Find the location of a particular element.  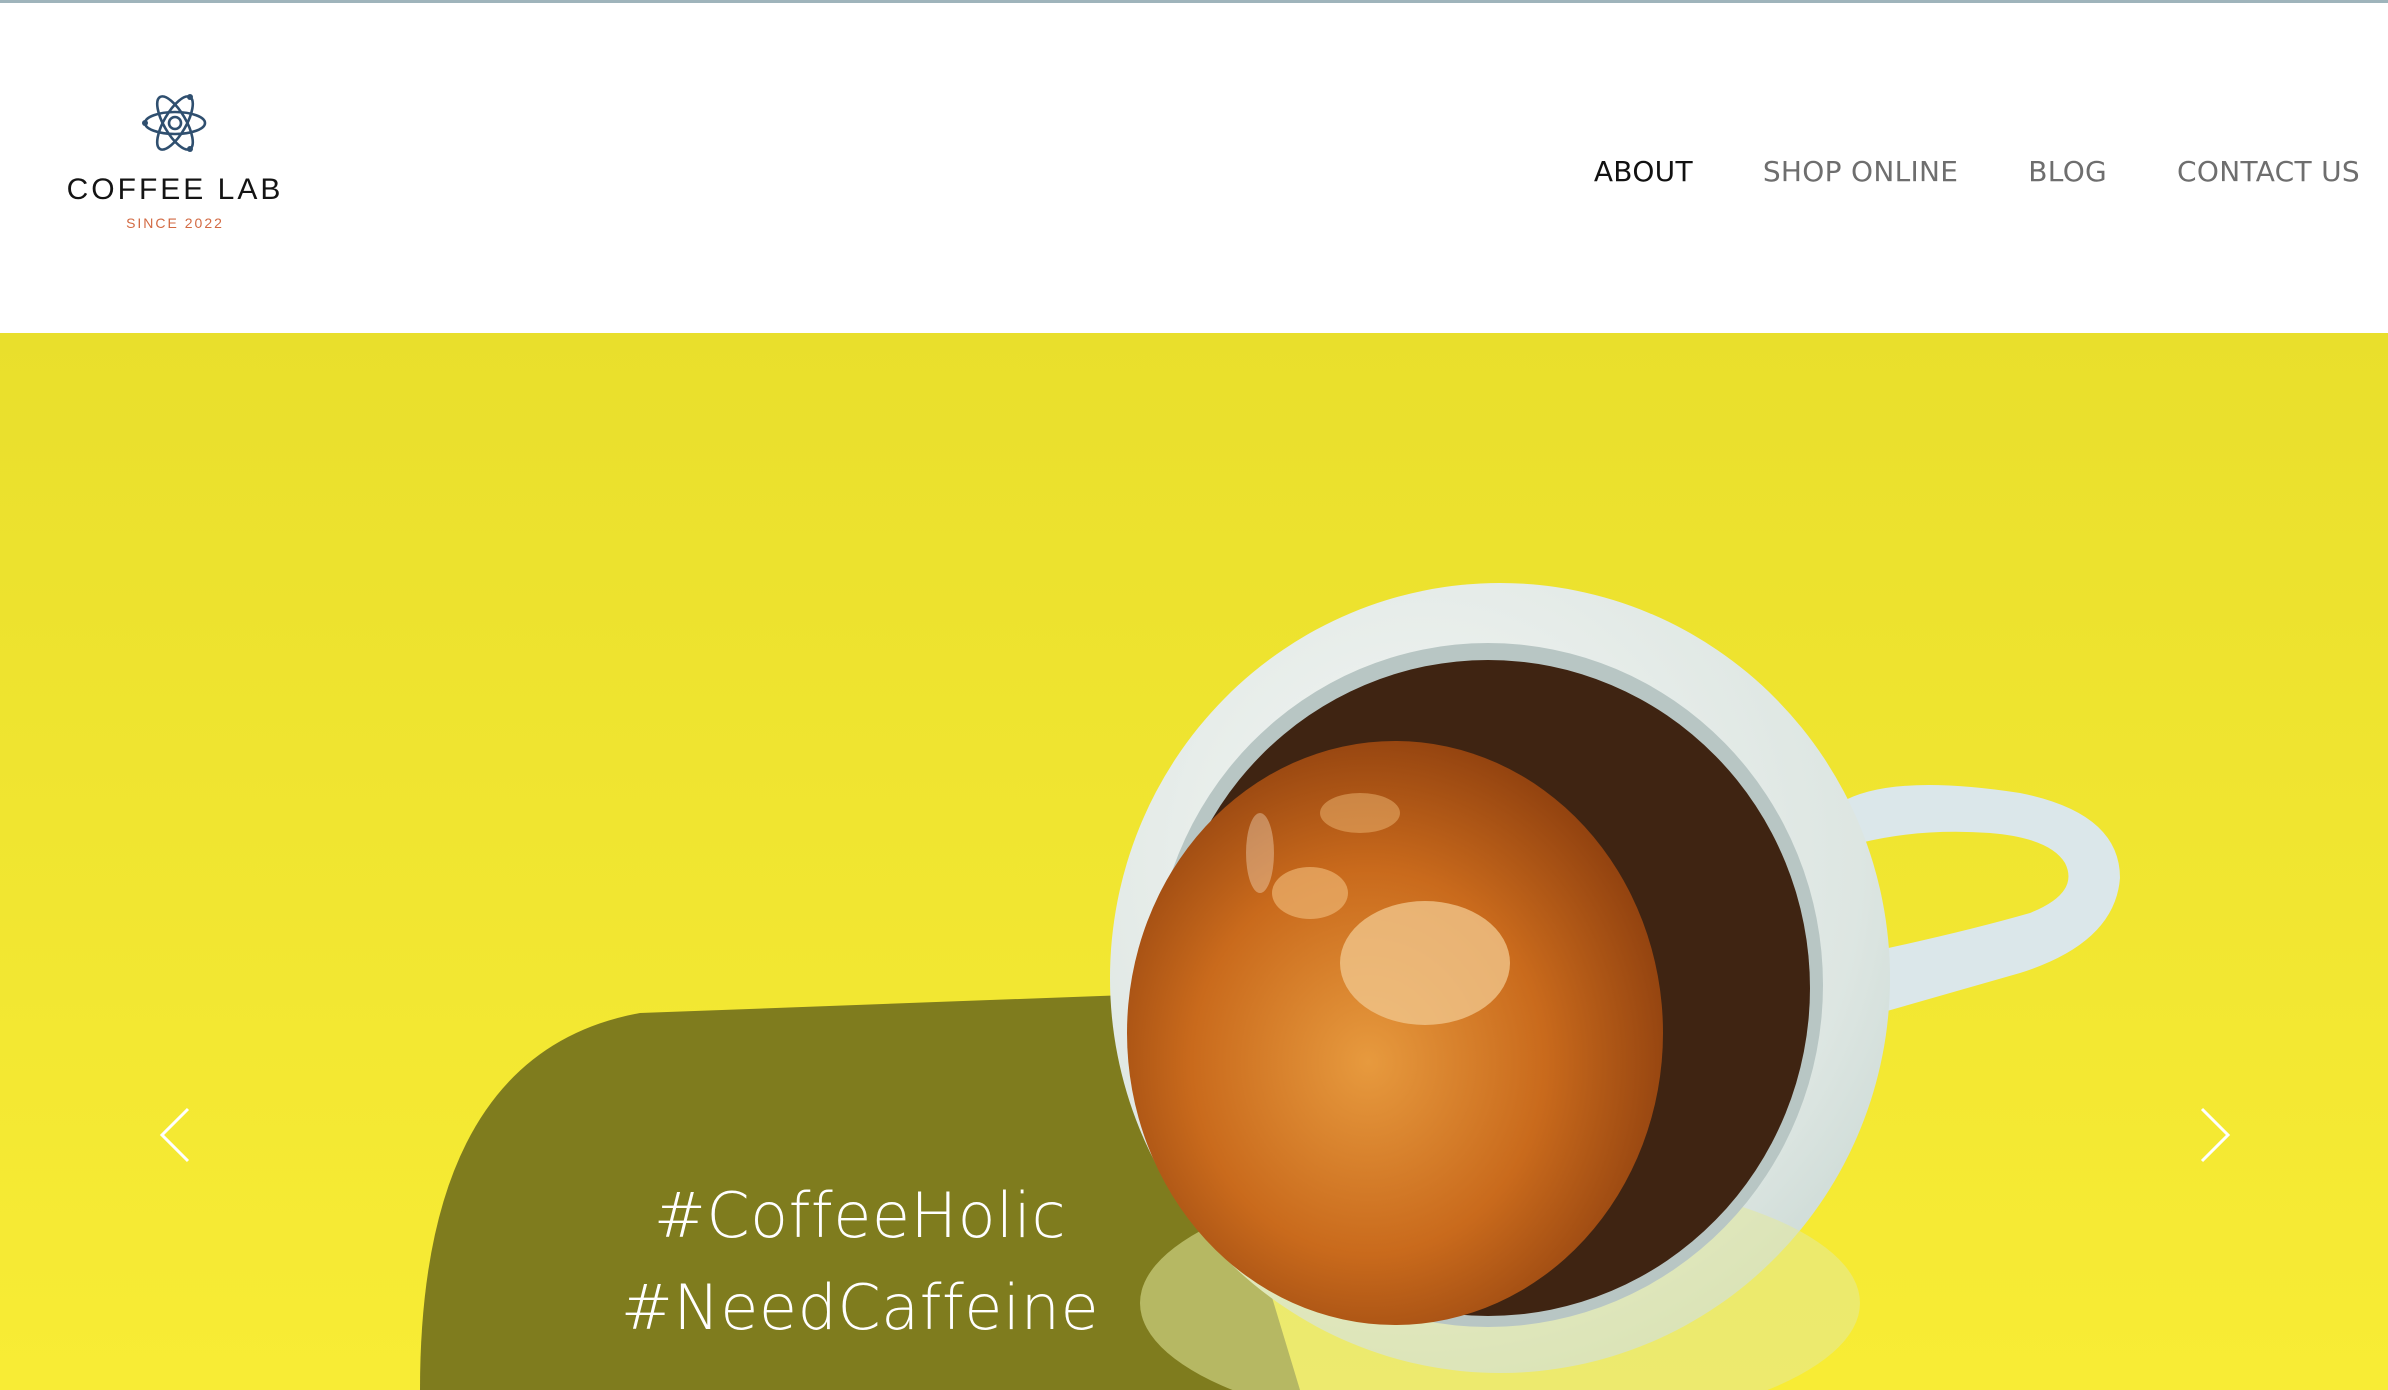

caption-line-1: #CoffeeHolic is located at coordinates (860, 1215).